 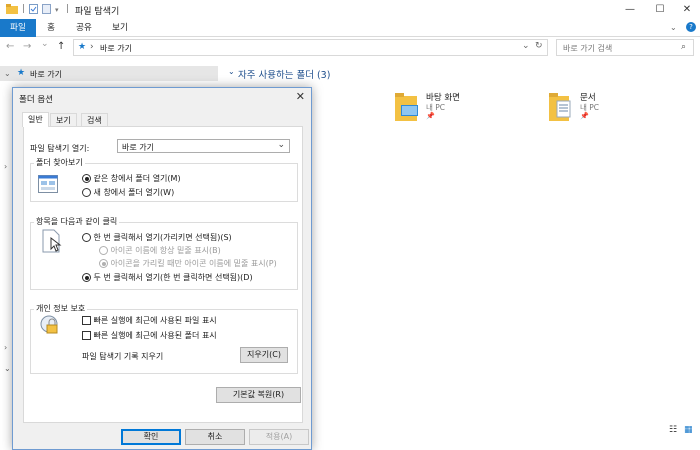 What do you see at coordinates (350, 9) in the screenshot?
I see `title-bar: | ▾ | 파일 탐색기 — ☐ ✕` at bounding box center [350, 9].